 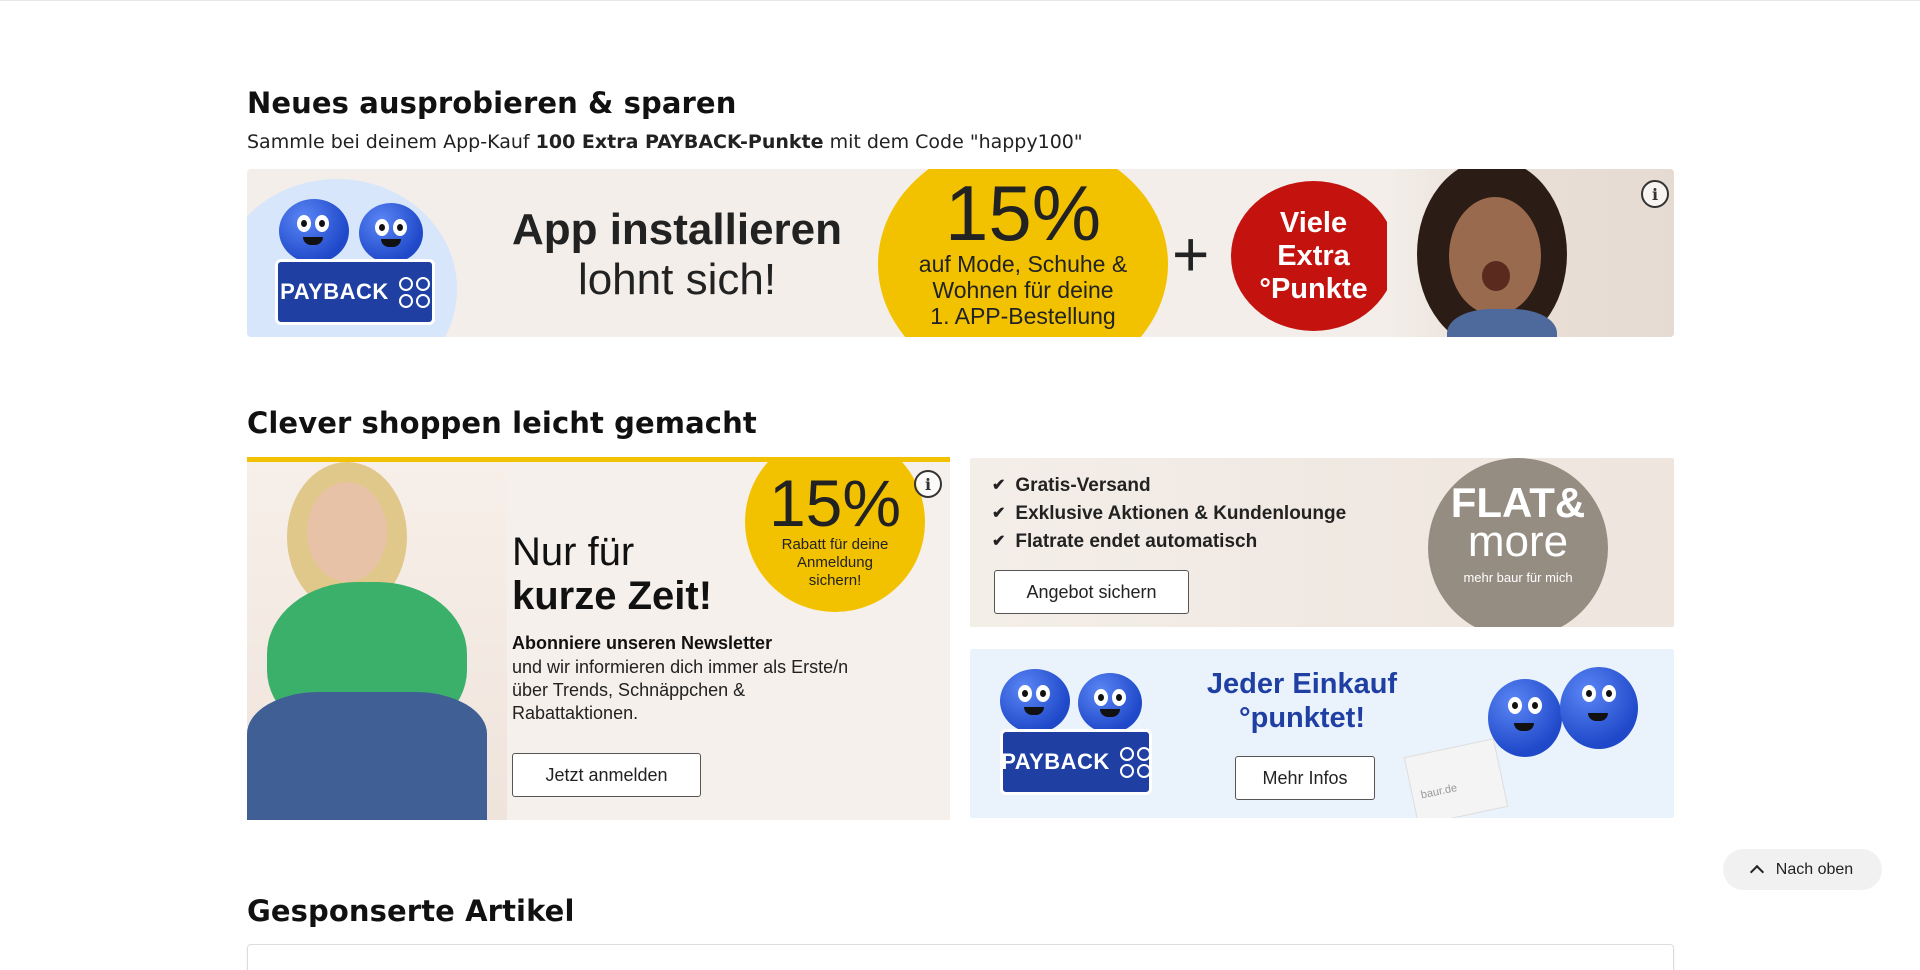 I want to click on badge-line: Extra, so click(x=1313, y=256).